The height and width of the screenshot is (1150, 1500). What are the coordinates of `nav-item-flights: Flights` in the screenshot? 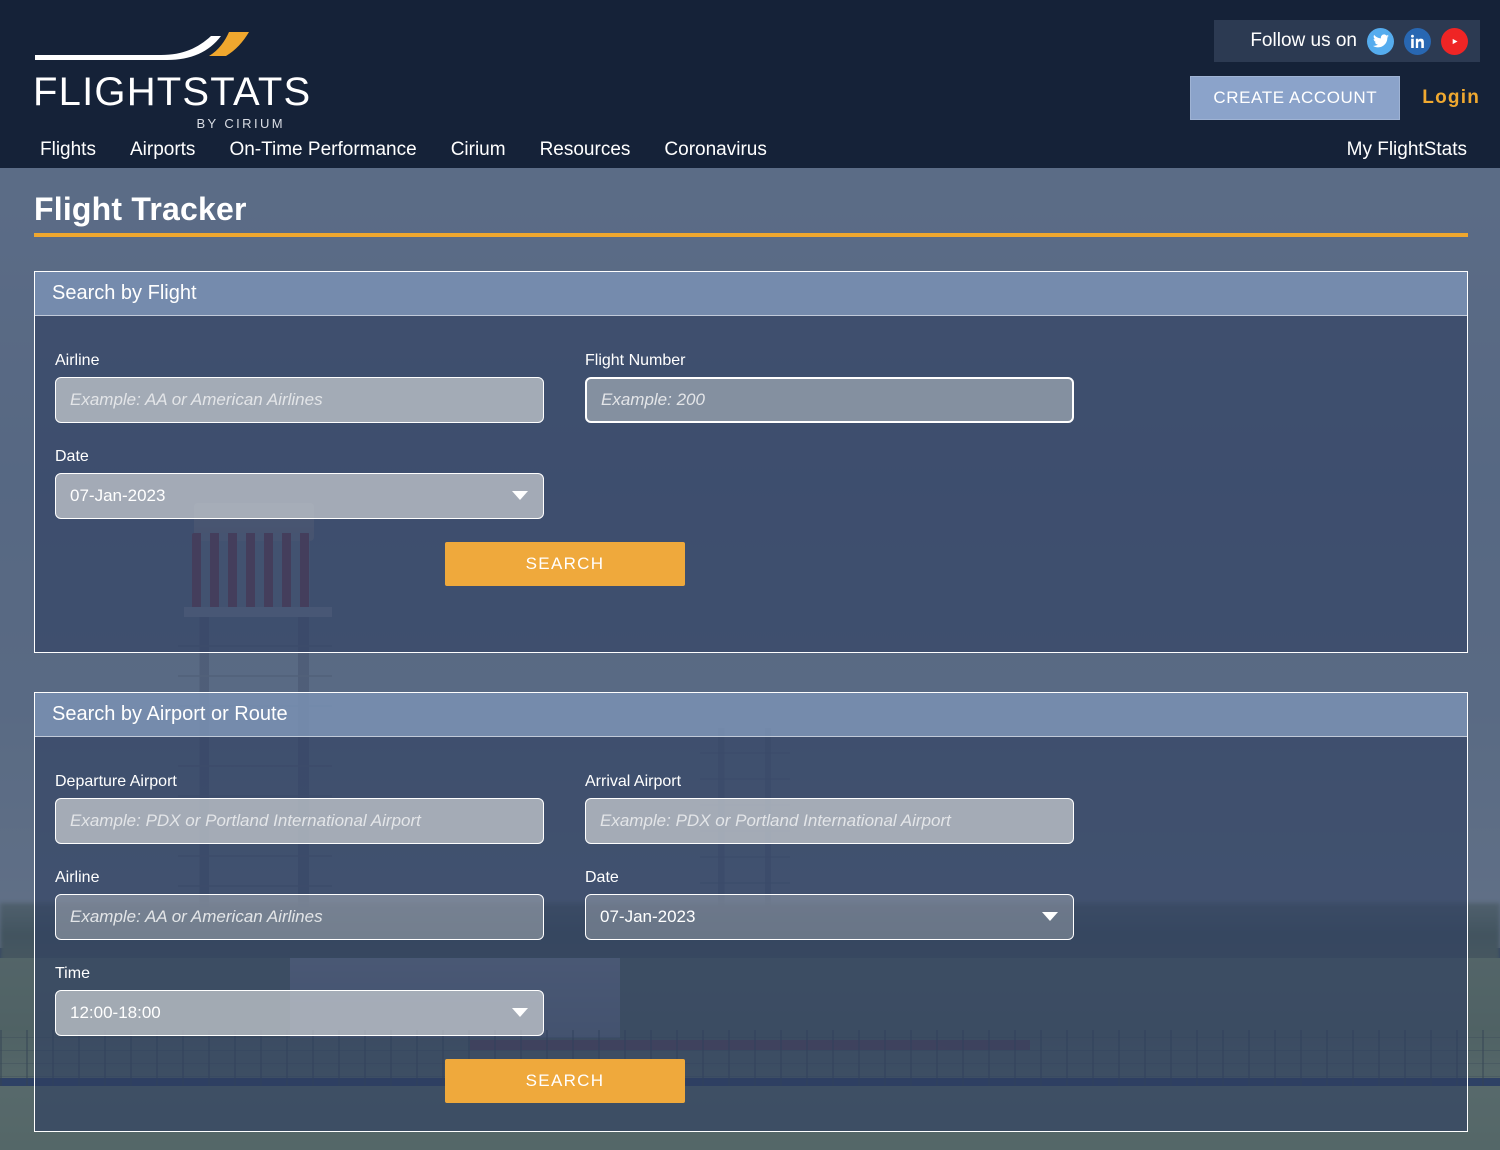 It's located at (68, 150).